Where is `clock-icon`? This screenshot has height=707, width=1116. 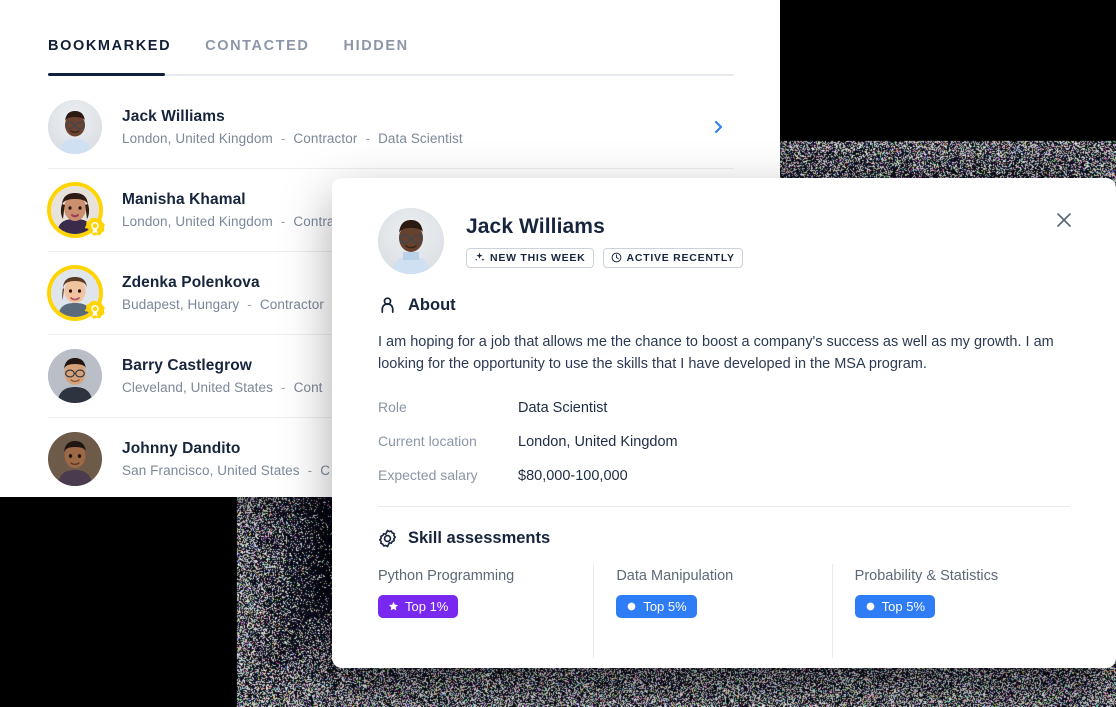
clock-icon is located at coordinates (616, 257).